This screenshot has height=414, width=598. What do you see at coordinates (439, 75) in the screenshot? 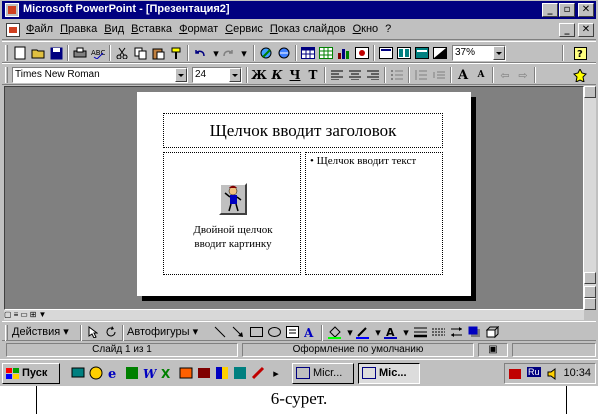
I see `decrease-spacing-icon` at bounding box center [439, 75].